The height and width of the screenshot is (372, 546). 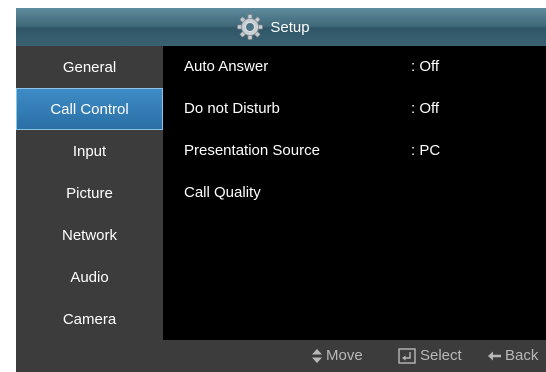 I want to click on setting-row-presentation-source: Presentation Source : PC, so click(x=354, y=151).